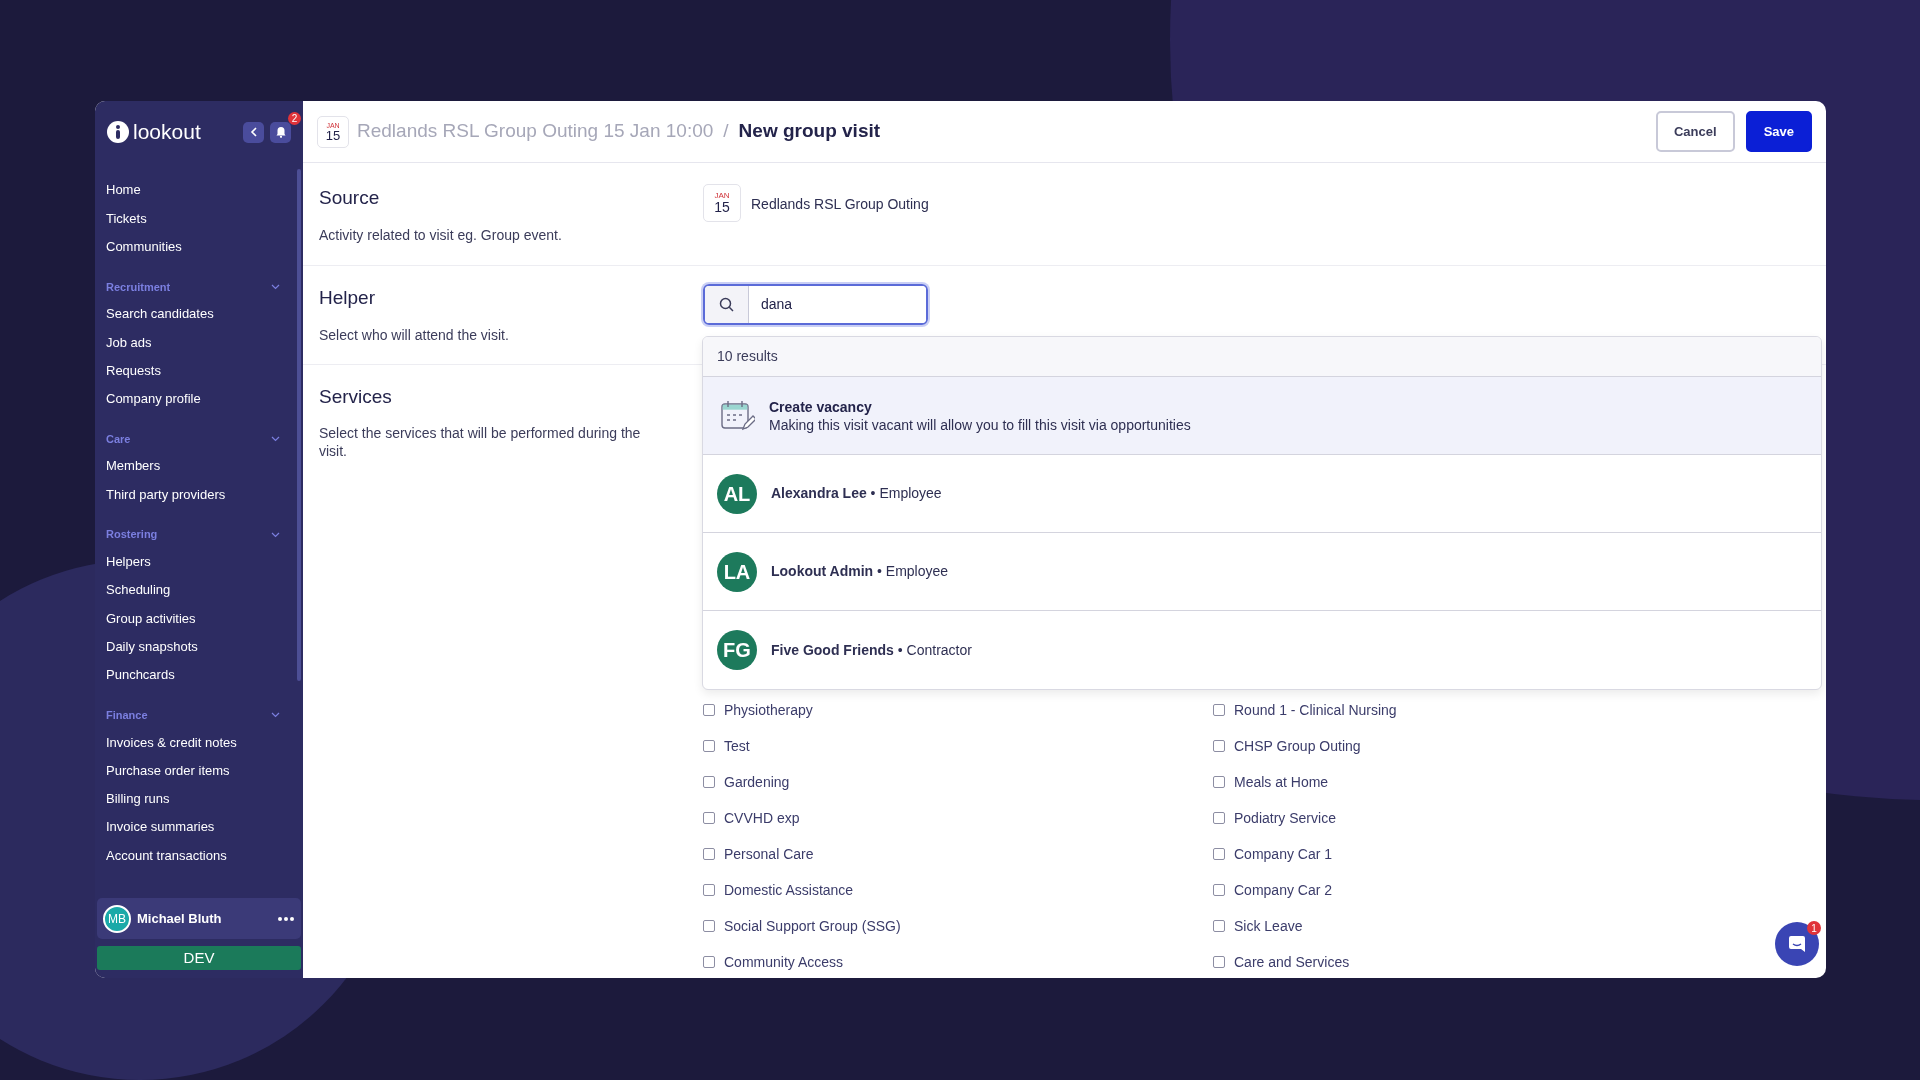  I want to click on more-icon, so click(286, 918).